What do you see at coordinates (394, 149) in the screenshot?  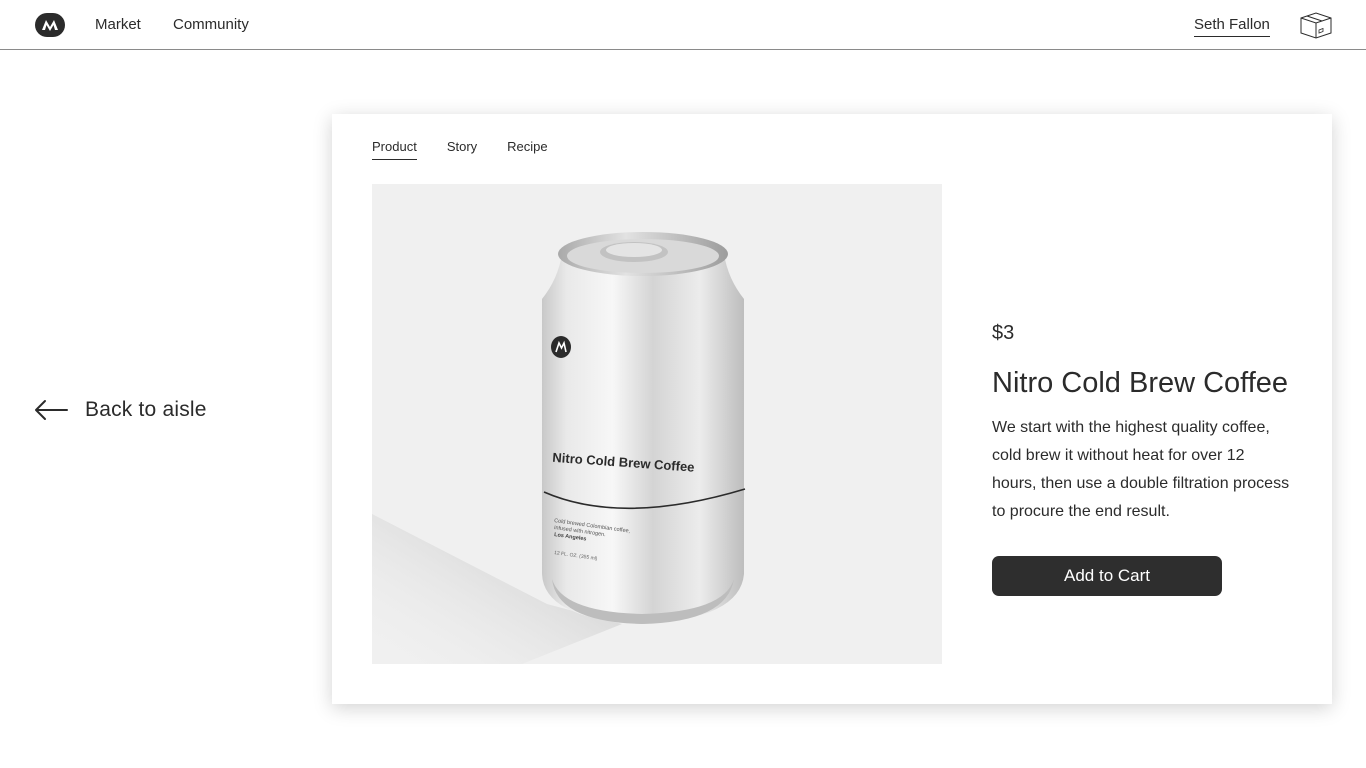 I see `tab-product: Product` at bounding box center [394, 149].